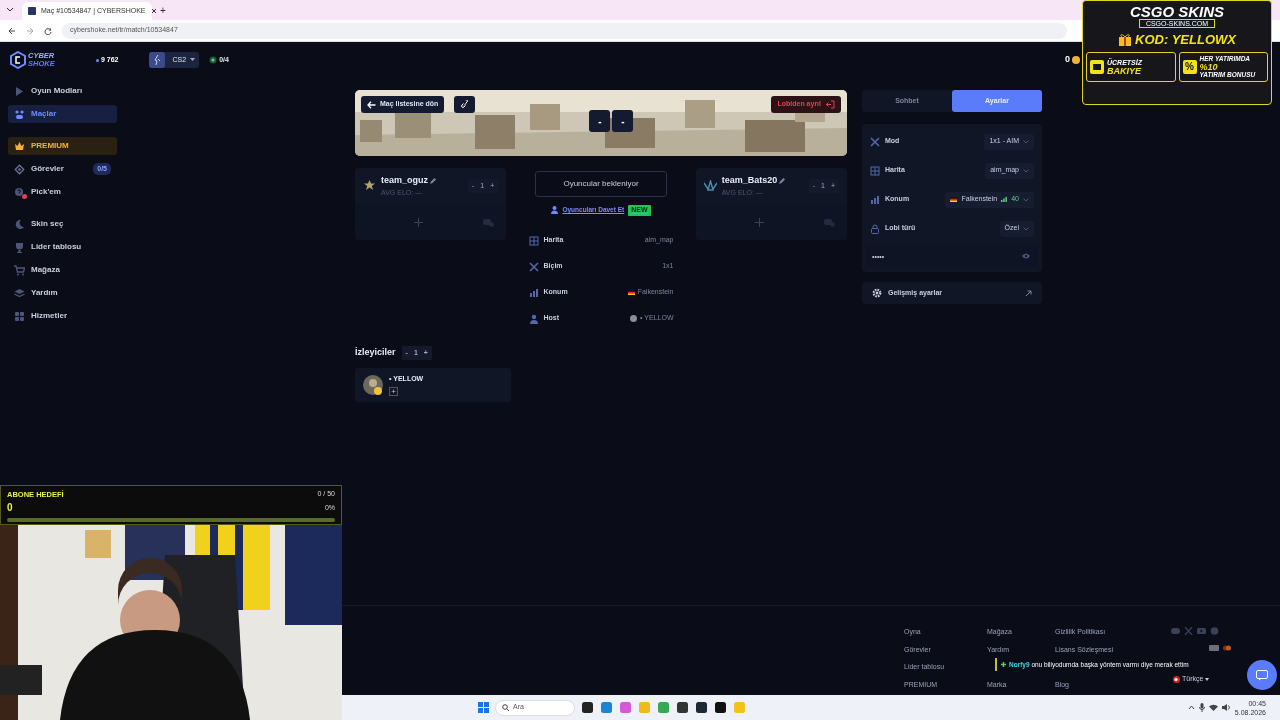  I want to click on eye-icon, so click(1026, 256).